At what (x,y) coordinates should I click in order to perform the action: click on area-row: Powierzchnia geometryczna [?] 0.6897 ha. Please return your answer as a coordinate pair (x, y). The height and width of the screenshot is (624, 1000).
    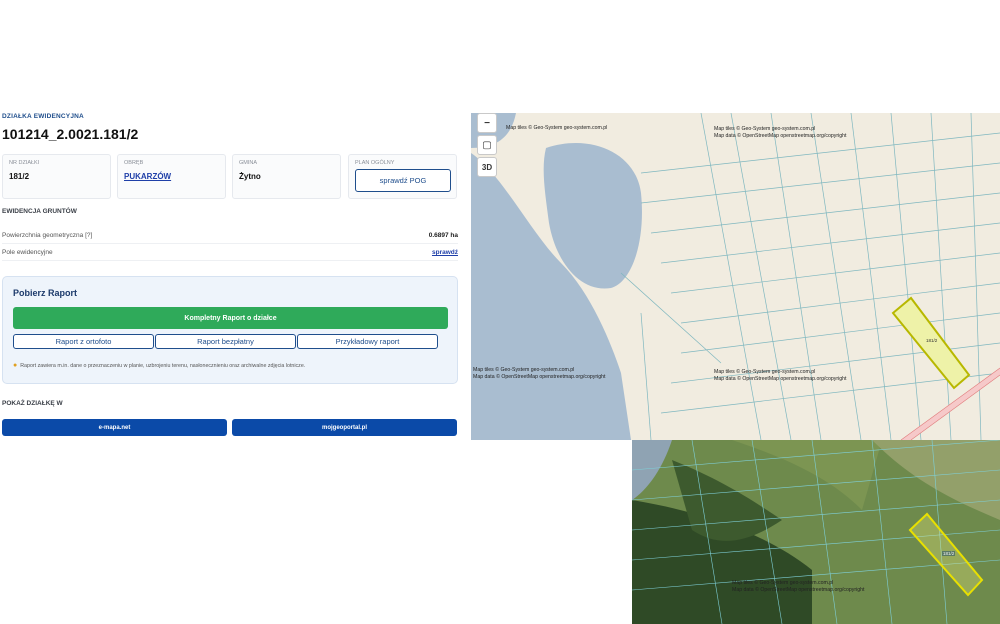
    Looking at the image, I should click on (230, 236).